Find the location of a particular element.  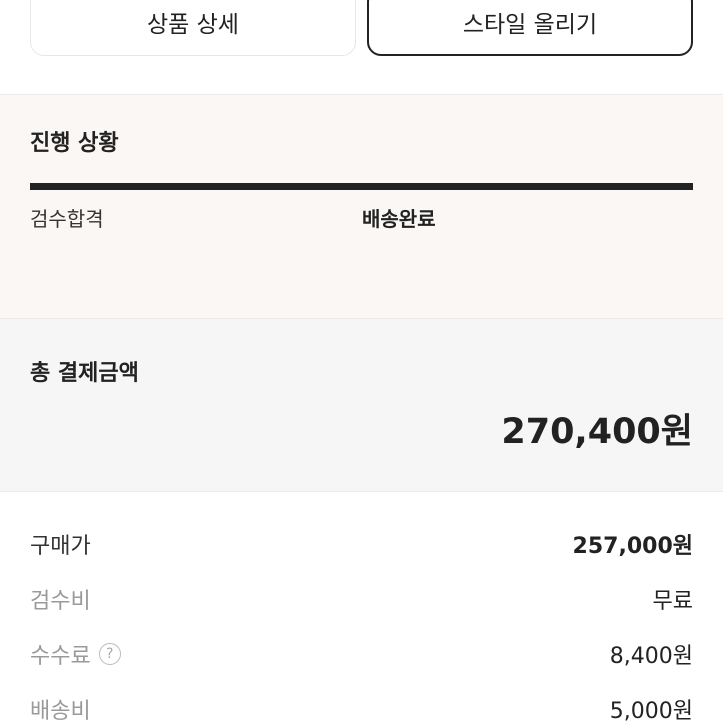

breakdown-label: 구매가 is located at coordinates (60, 546).